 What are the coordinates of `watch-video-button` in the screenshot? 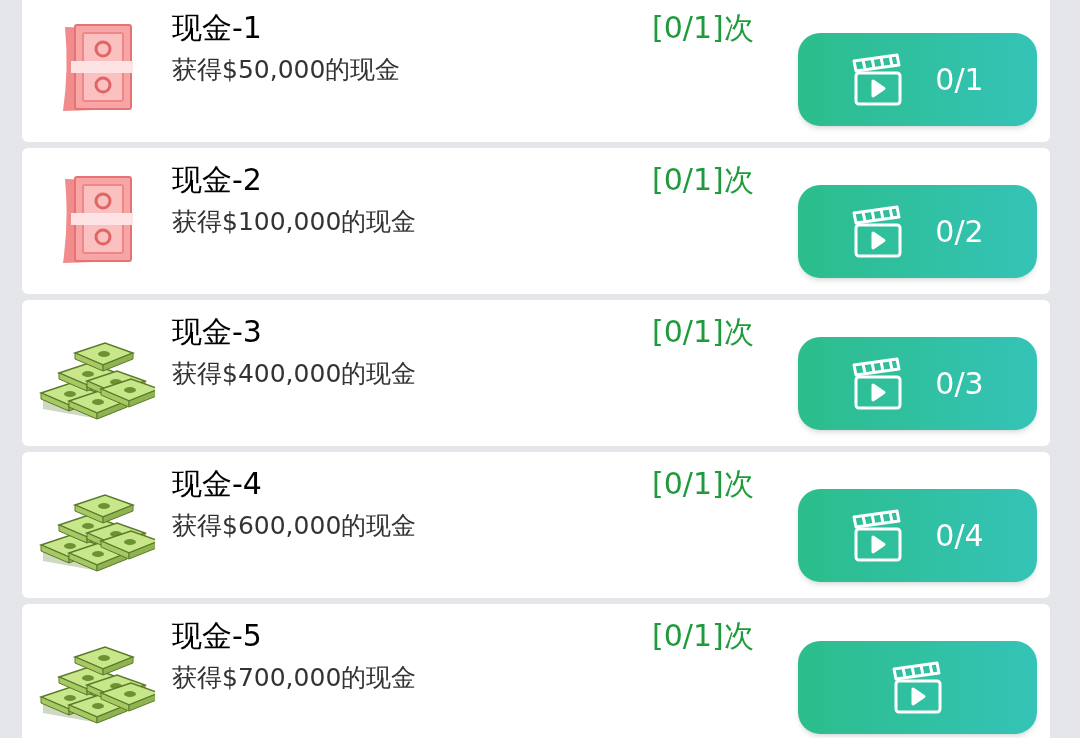 It's located at (917, 687).